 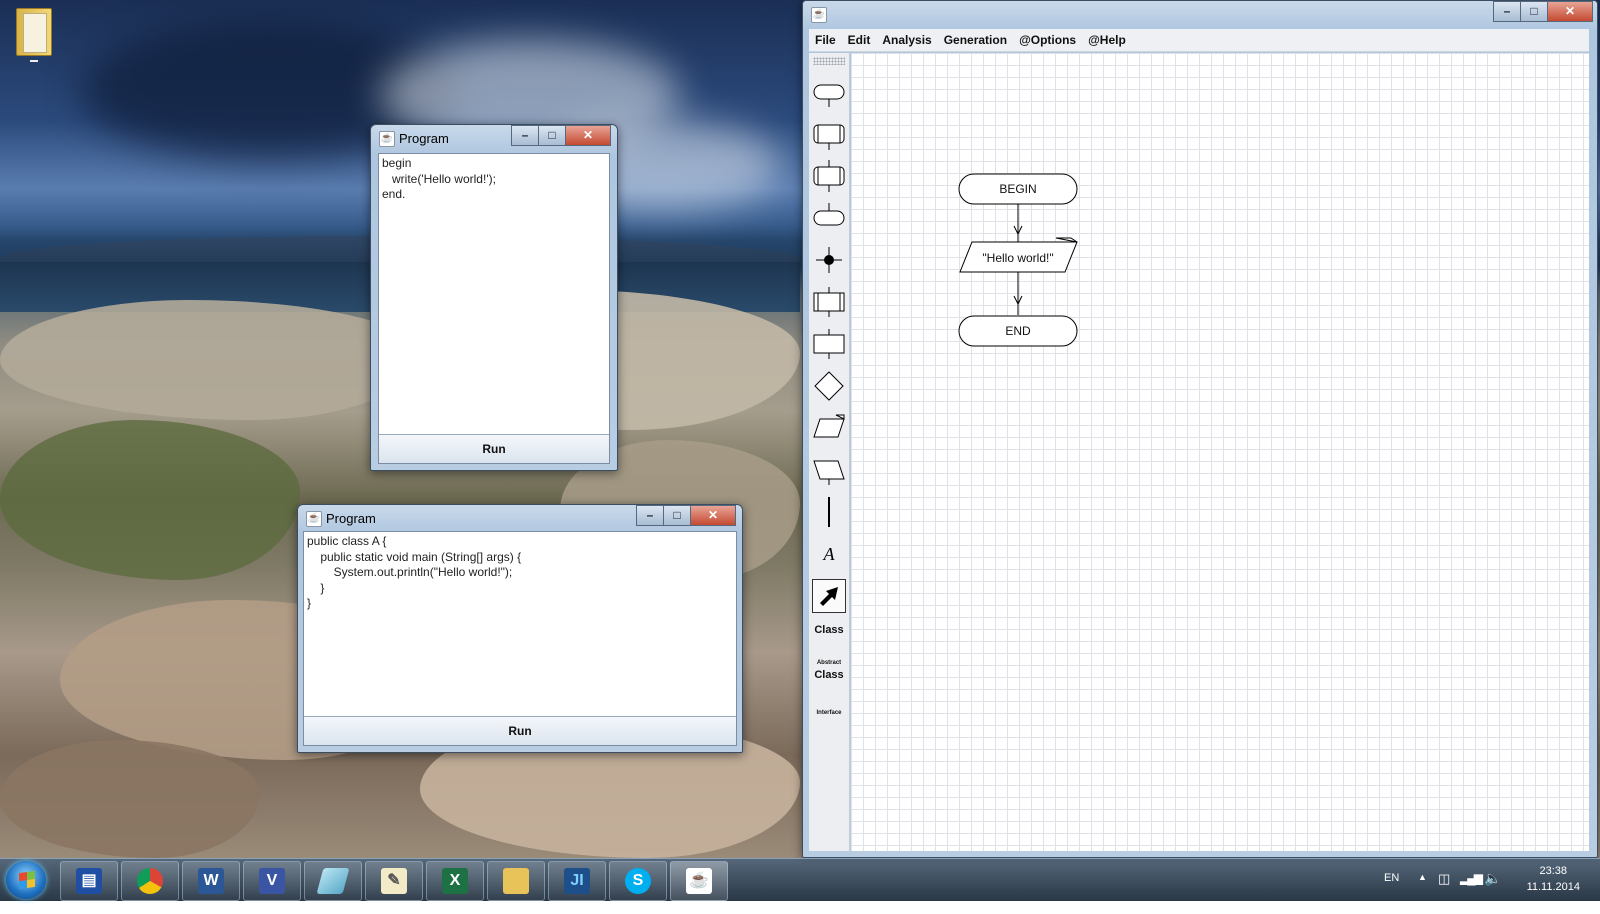 I want to click on tool-interface: Interface, so click(x=829, y=713).